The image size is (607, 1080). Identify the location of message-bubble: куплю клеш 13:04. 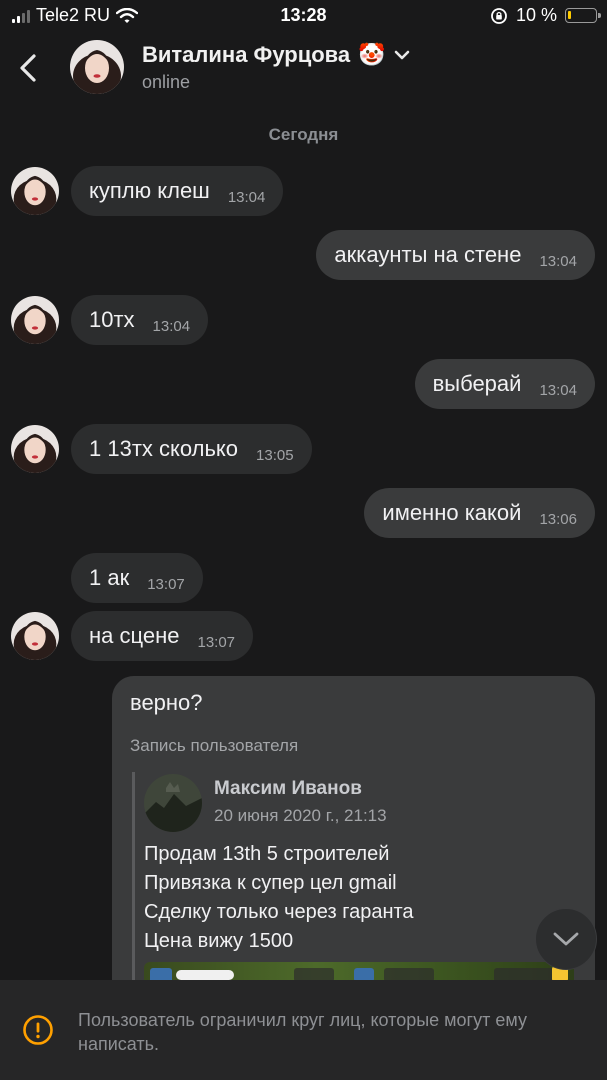
(177, 191).